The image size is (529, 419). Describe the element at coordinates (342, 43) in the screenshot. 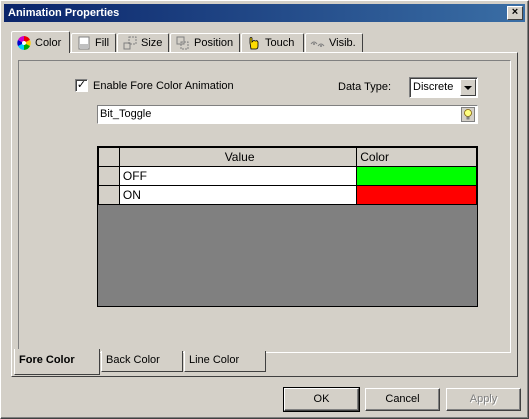

I see `tab-label: Visib.` at that location.